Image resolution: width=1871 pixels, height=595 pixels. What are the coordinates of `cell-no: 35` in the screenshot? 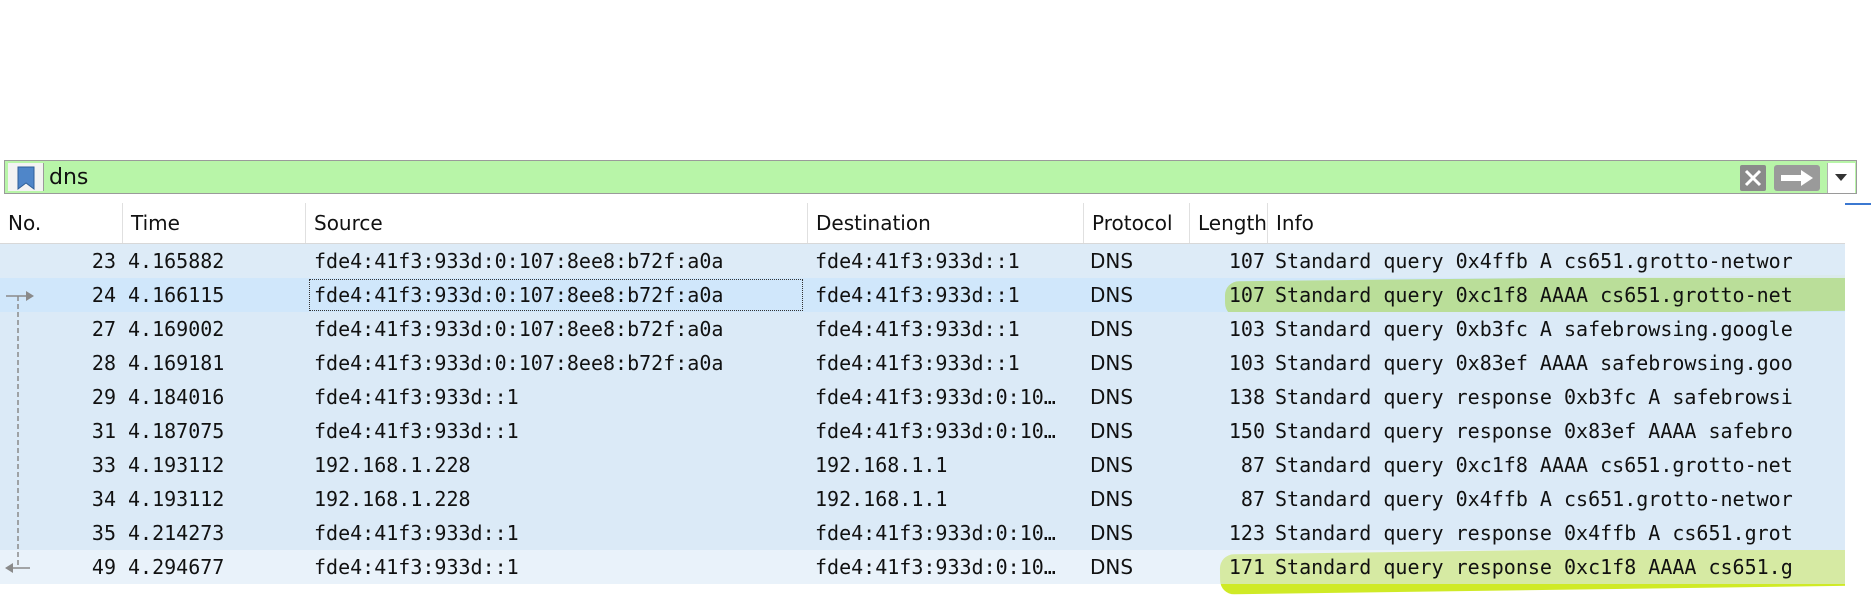 It's located at (103, 533).